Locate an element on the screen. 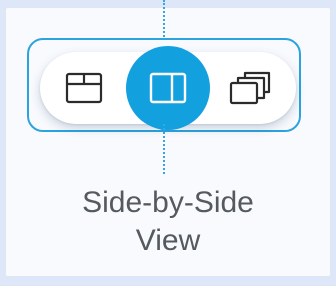 The image size is (336, 286). caption-line-2: View is located at coordinates (168, 240).